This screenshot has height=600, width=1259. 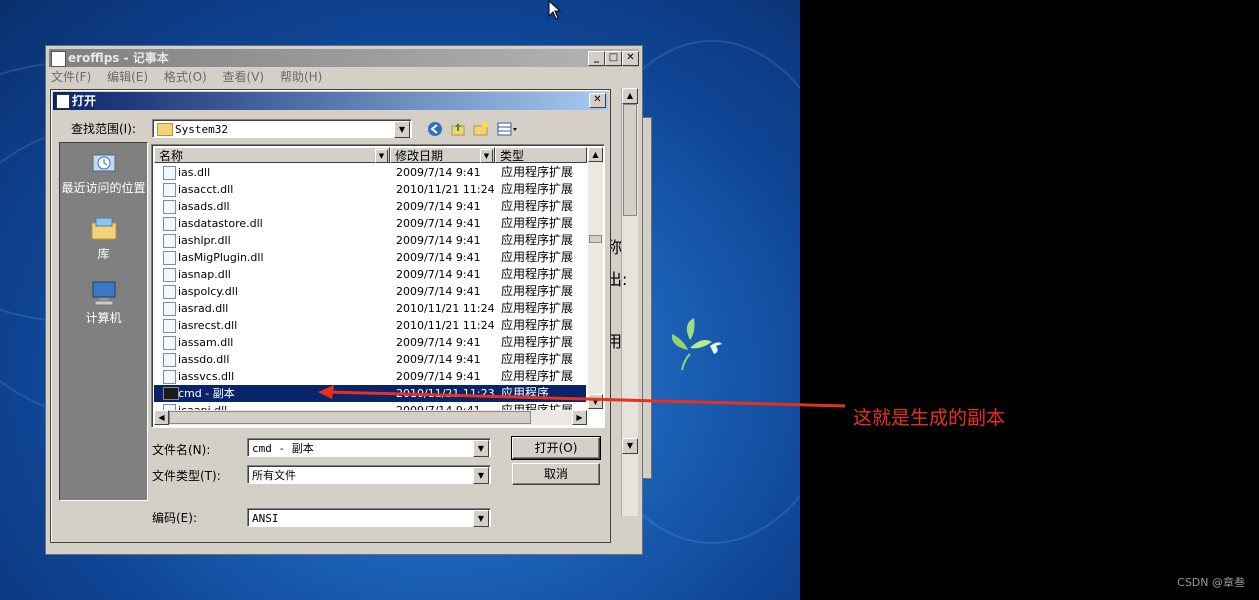 What do you see at coordinates (103, 163) in the screenshot?
I see `recent-places-icon` at bounding box center [103, 163].